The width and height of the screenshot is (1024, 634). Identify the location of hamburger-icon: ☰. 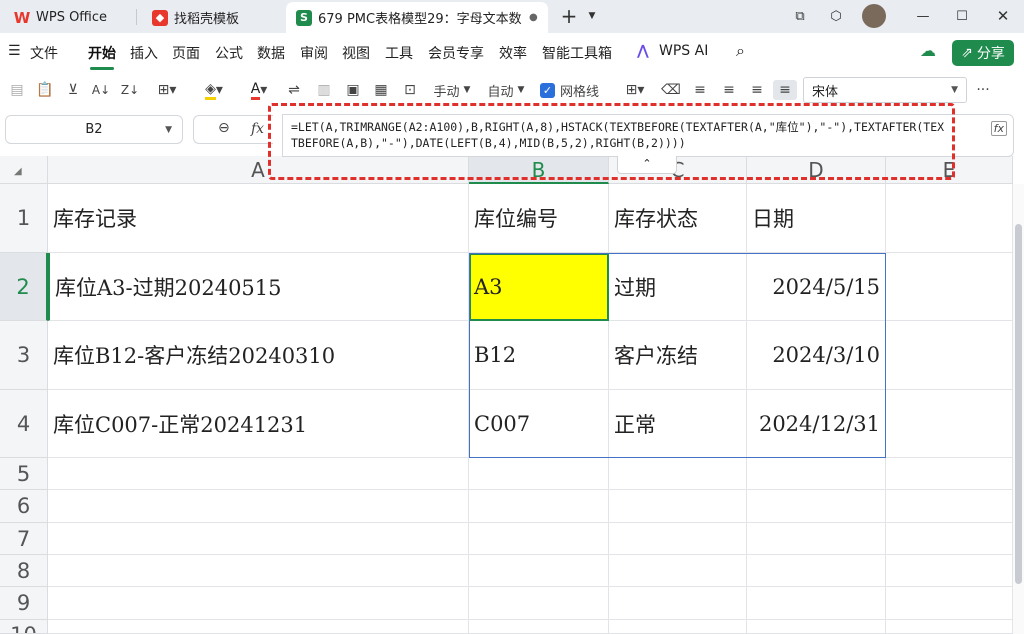
(14, 51).